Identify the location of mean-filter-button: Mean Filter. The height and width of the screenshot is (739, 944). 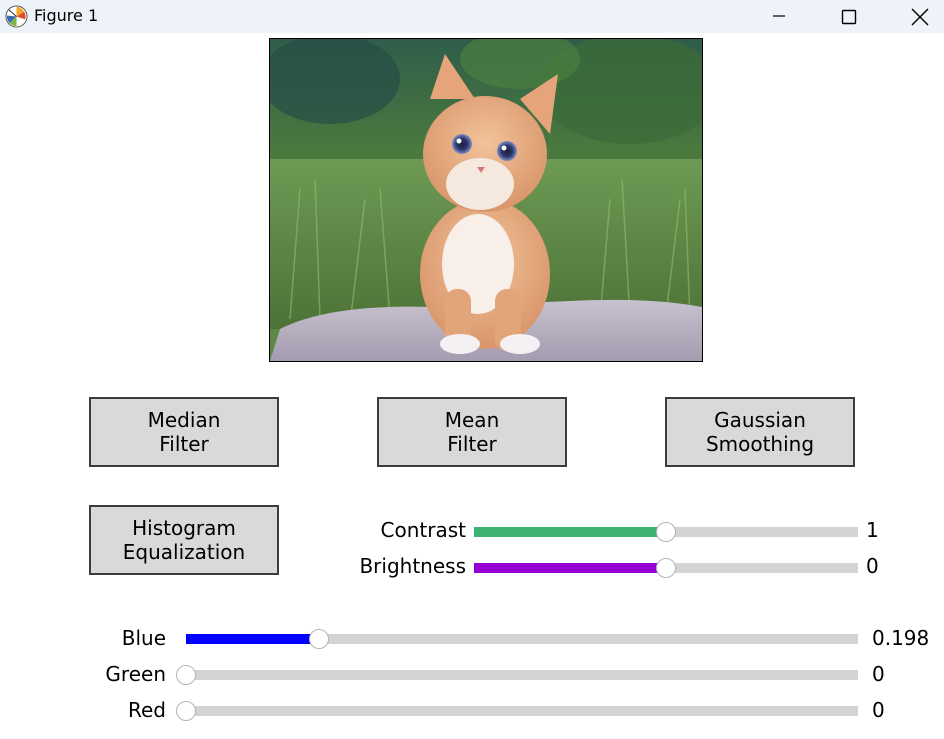
(472, 432).